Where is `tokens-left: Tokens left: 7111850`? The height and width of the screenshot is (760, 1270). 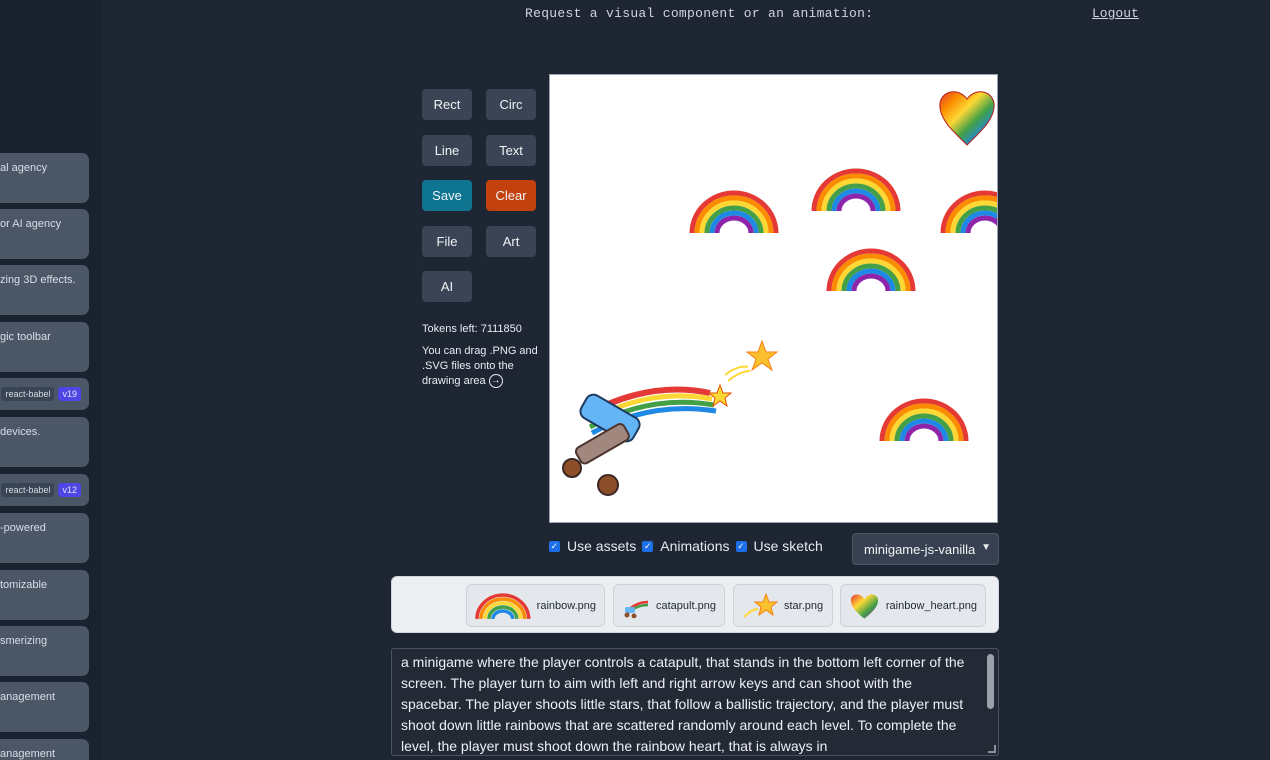
tokens-left: Tokens left: 7111850 is located at coordinates (472, 329).